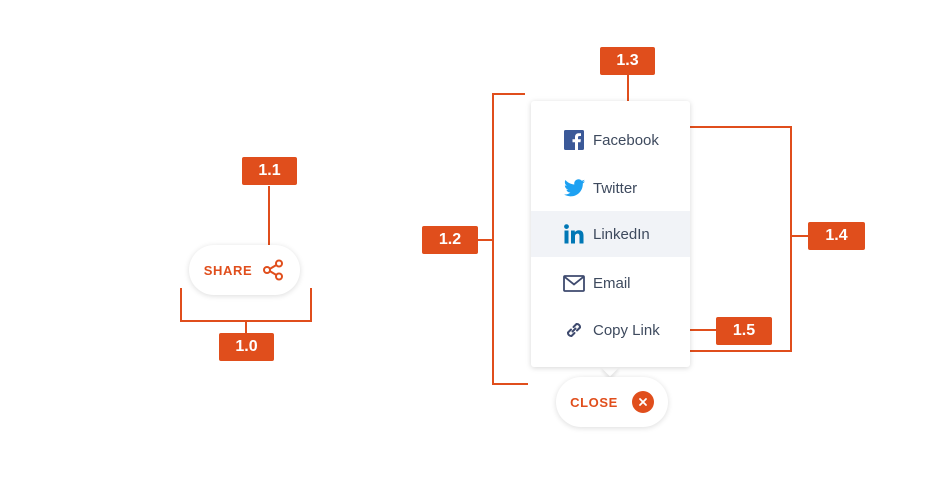 The width and height of the screenshot is (930, 483). Describe the element at coordinates (574, 234) in the screenshot. I see `linkedin-icon` at that location.